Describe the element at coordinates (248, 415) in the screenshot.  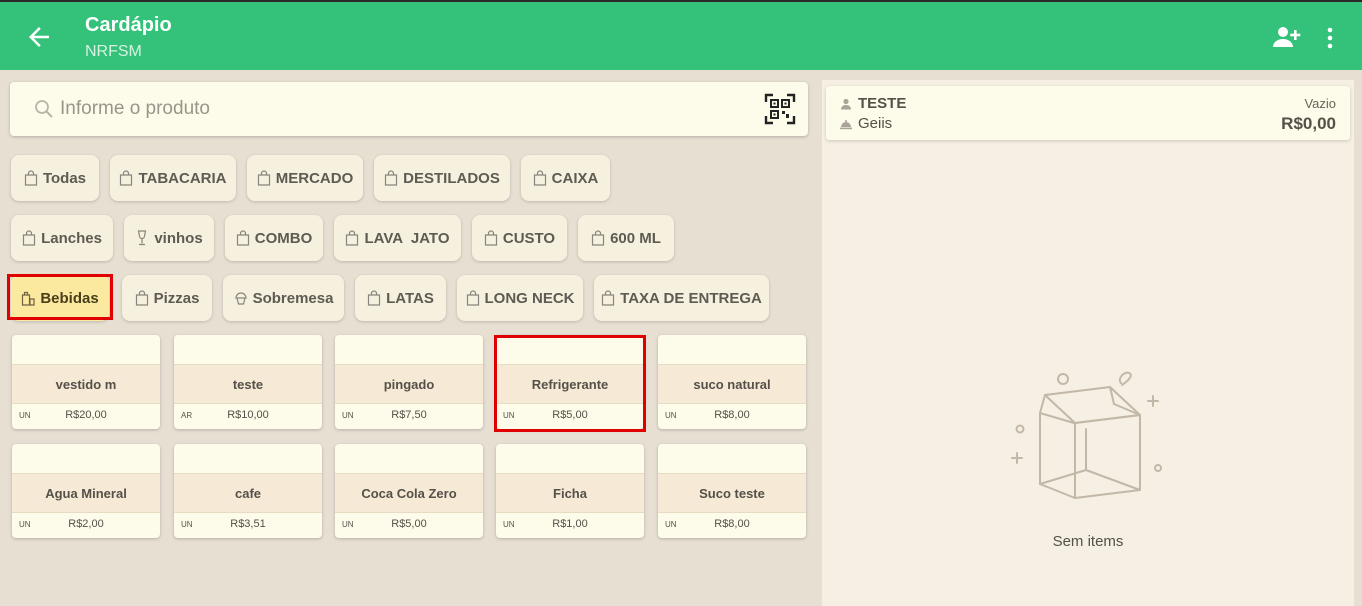
I see `product-price: R$10,00` at that location.